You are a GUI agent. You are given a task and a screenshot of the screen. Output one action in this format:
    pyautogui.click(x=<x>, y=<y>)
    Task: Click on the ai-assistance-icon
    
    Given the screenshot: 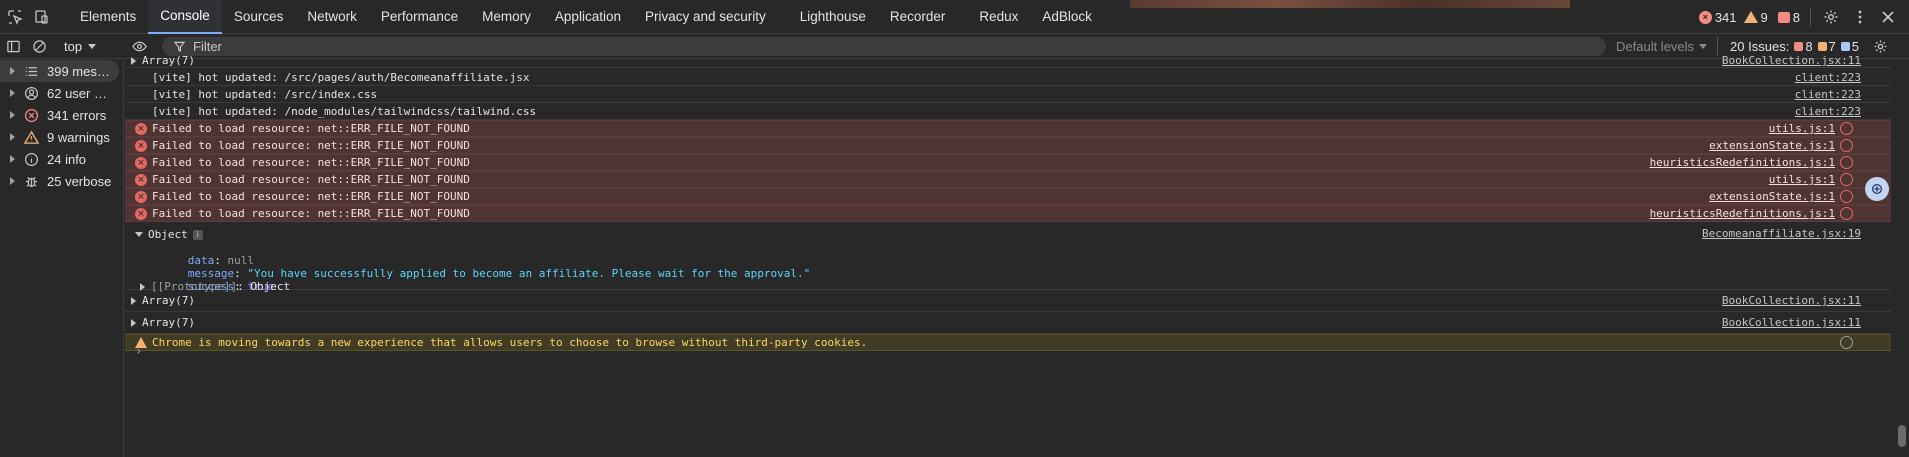 What is the action you would take?
    pyautogui.click(x=1877, y=189)
    